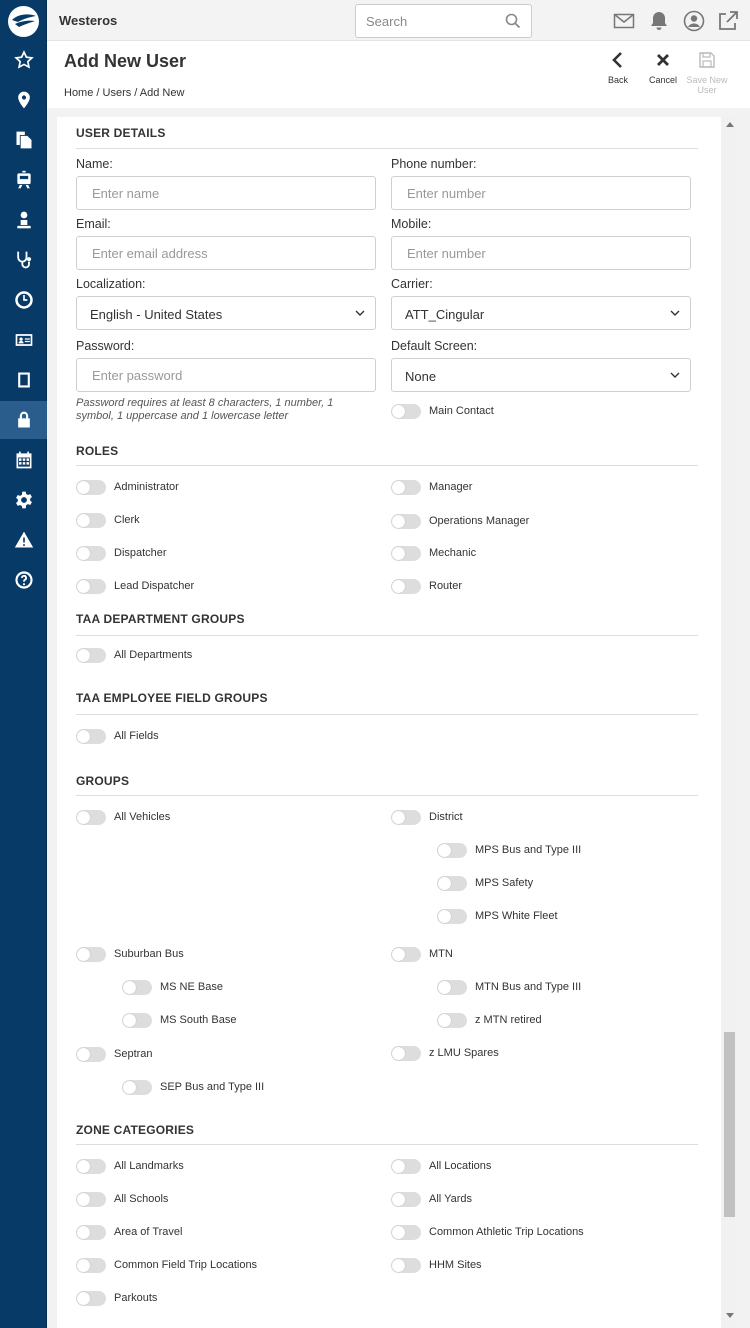 The width and height of the screenshot is (750, 1328). I want to click on scrollbar, so click(729, 722).